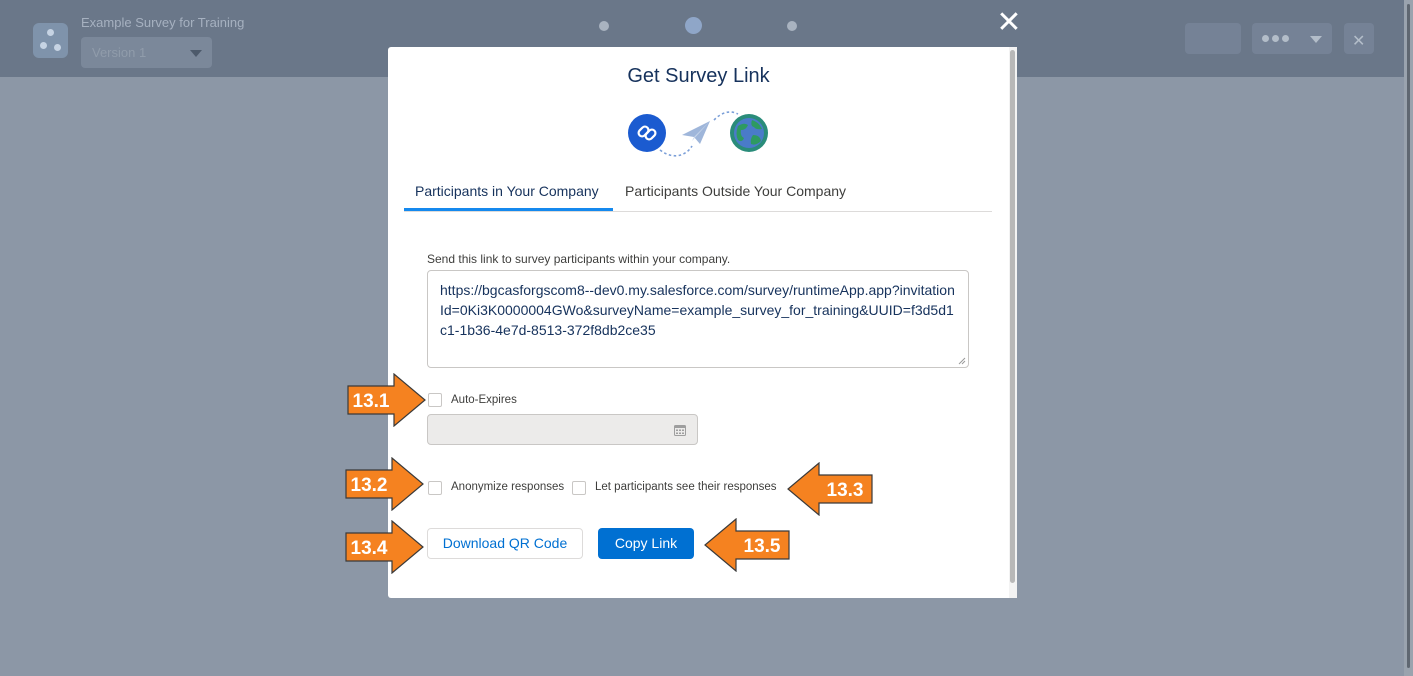  I want to click on close-icon: ✕, so click(1359, 41).